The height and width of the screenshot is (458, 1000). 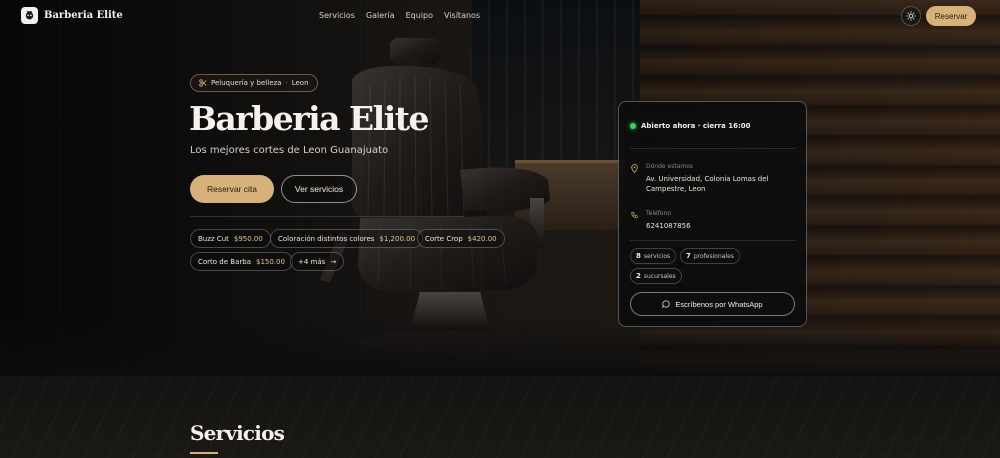 What do you see at coordinates (657, 256) in the screenshot?
I see `stat-label: servicios` at bounding box center [657, 256].